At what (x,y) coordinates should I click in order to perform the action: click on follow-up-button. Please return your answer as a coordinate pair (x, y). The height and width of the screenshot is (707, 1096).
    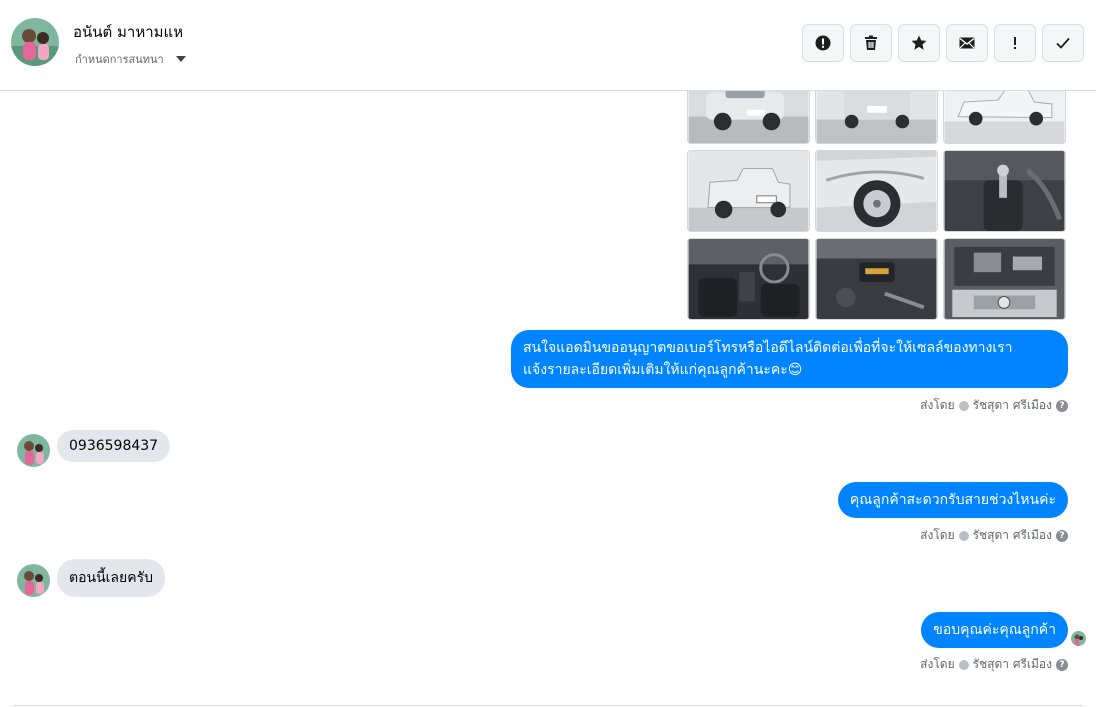
    Looking at the image, I should click on (1015, 43).